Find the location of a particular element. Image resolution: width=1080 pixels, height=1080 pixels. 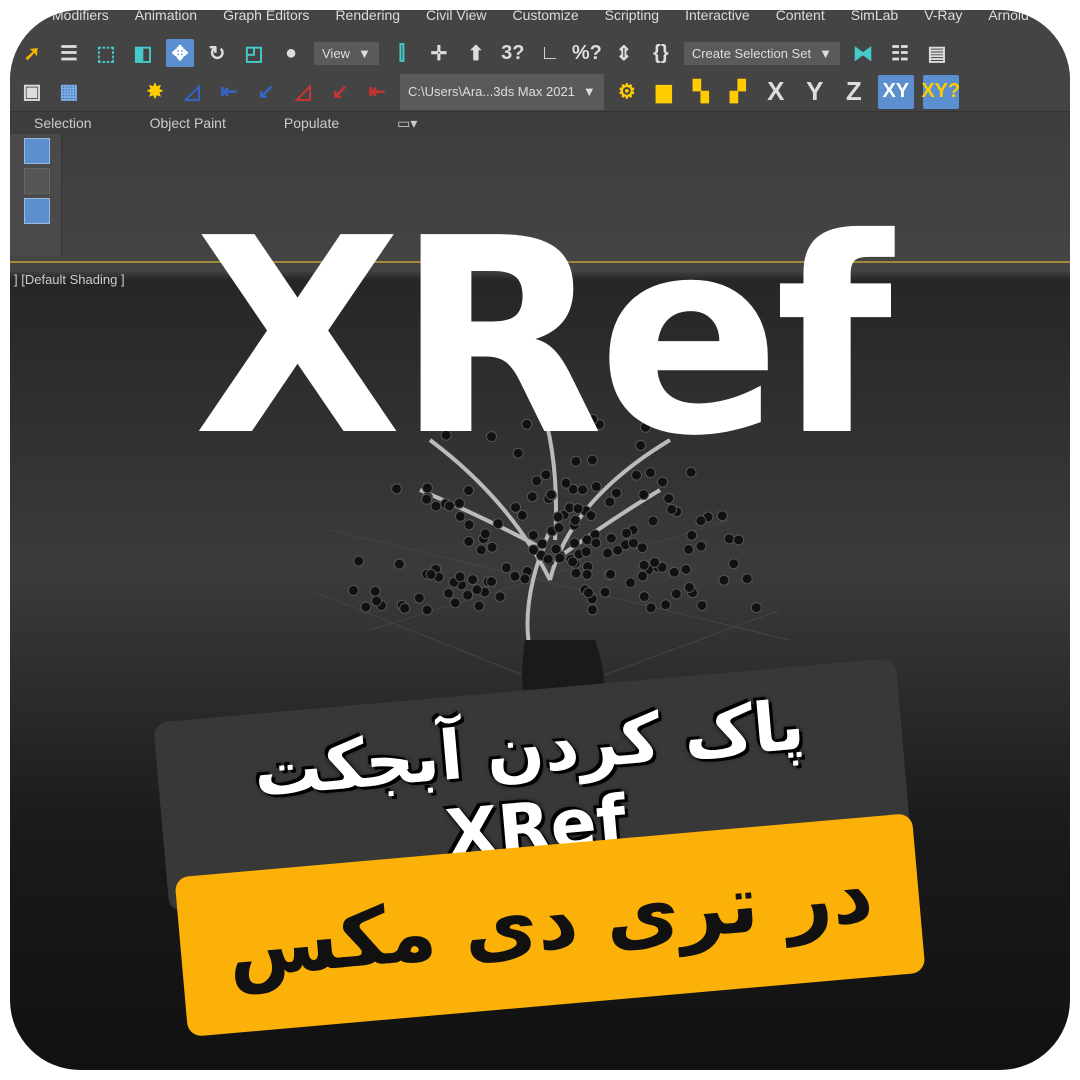

menu-scripting: Scripting is located at coordinates (632, 21).